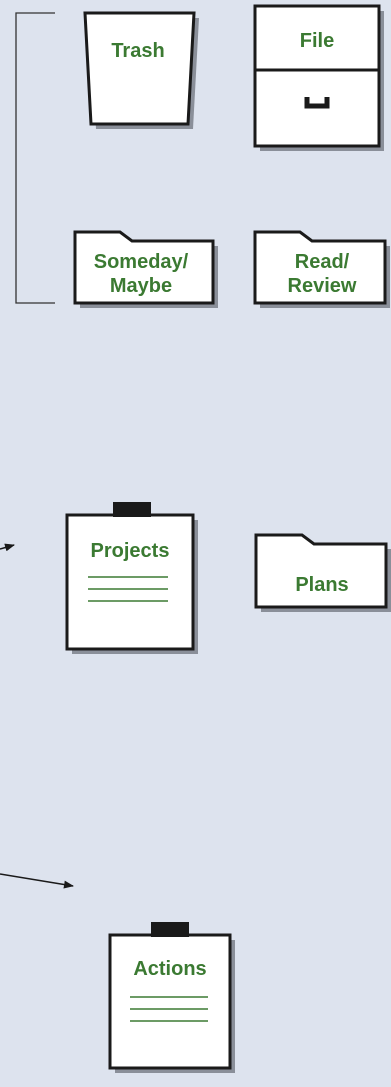  I want to click on trash-bin-icon, so click(139, 68).